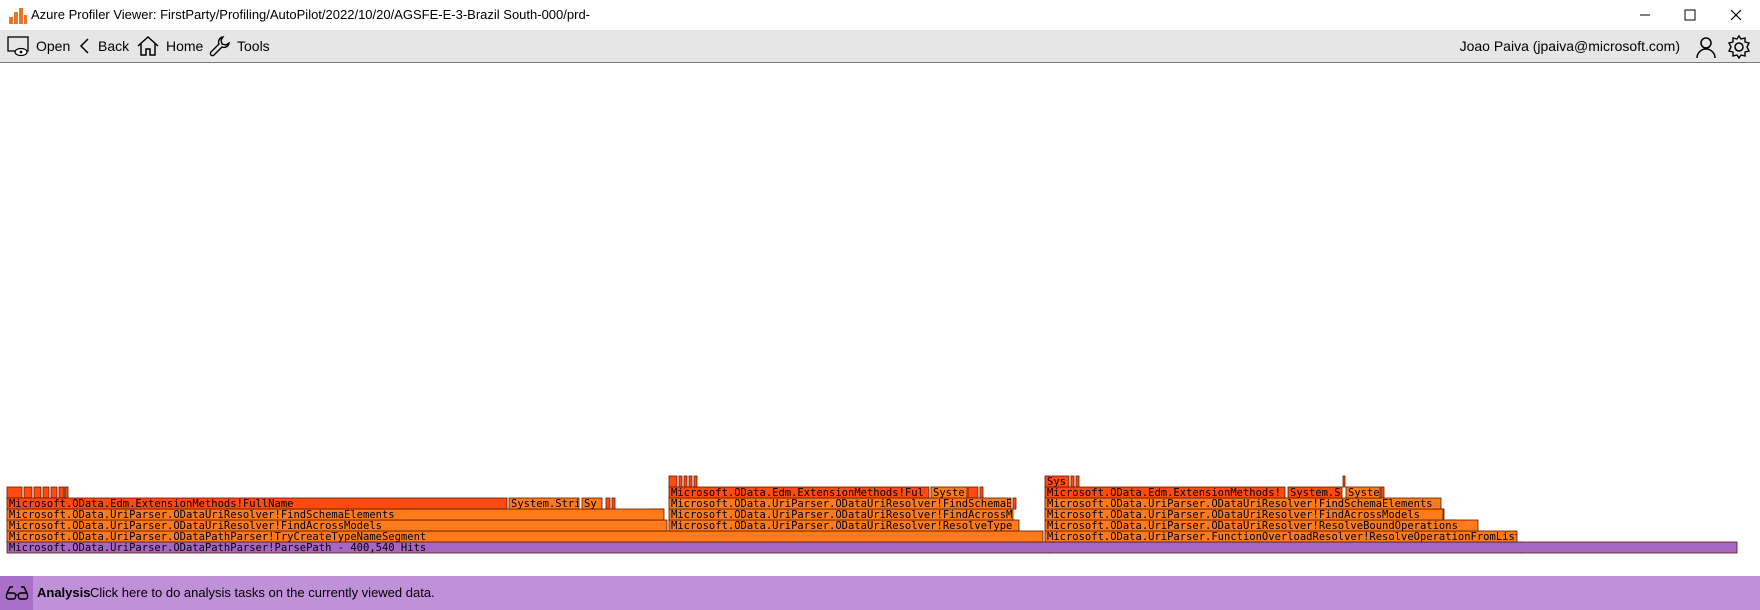 The image size is (1760, 610). Describe the element at coordinates (148, 45) in the screenshot. I see `home-icon` at that location.